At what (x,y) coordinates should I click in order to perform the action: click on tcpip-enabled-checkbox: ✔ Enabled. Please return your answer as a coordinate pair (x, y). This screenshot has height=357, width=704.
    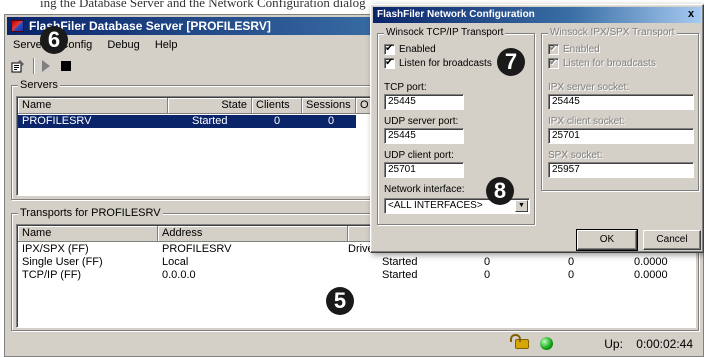
    Looking at the image, I should click on (410, 49).